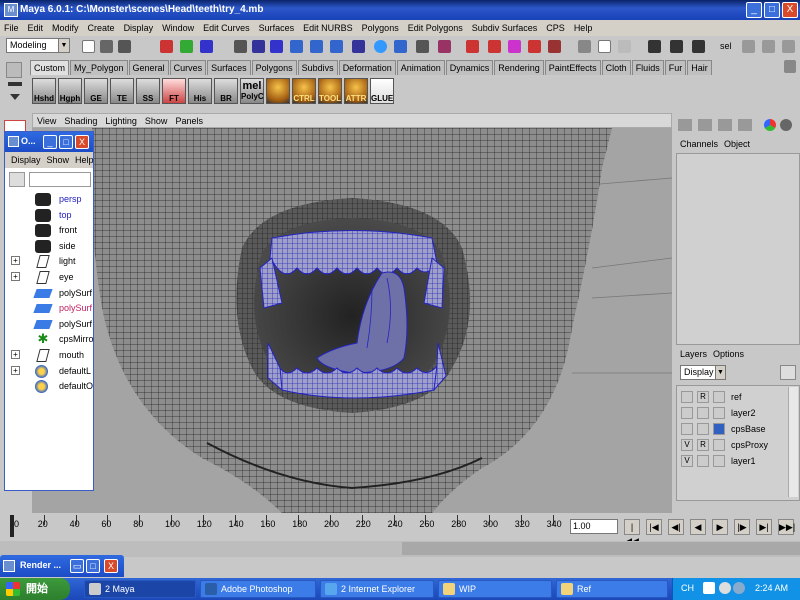 This screenshot has width=800, height=600. I want to click on outliner-item: + eye, so click(49, 277).